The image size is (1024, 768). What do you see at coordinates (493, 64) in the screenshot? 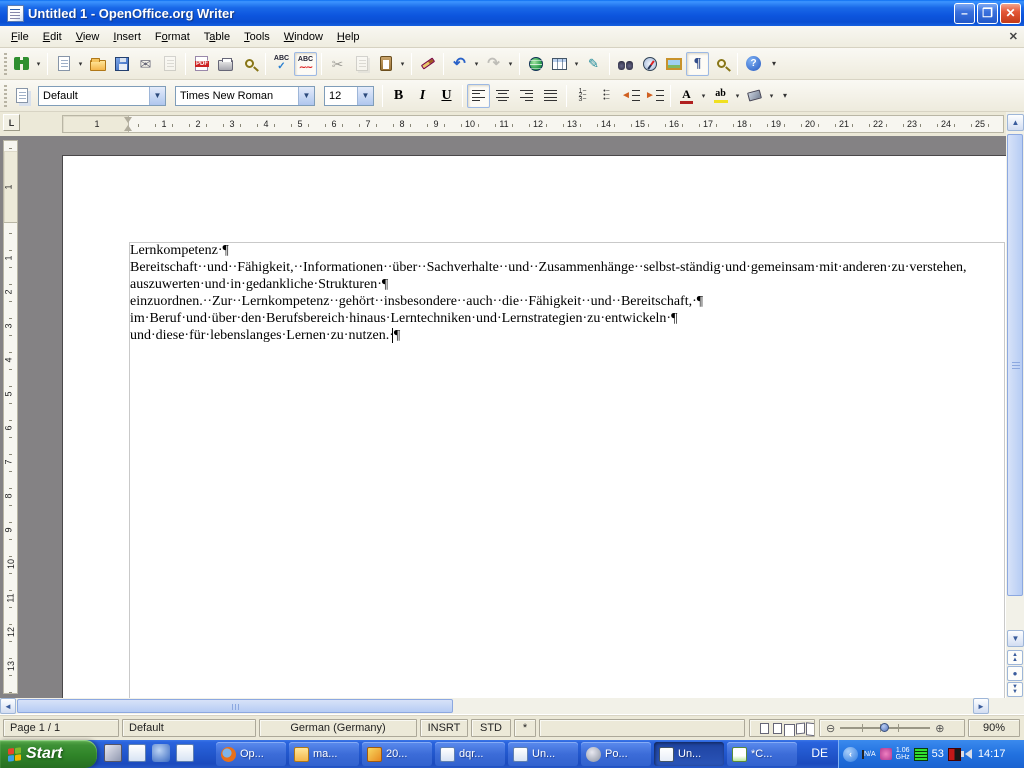
I see `redo-icon: ↷` at bounding box center [493, 64].